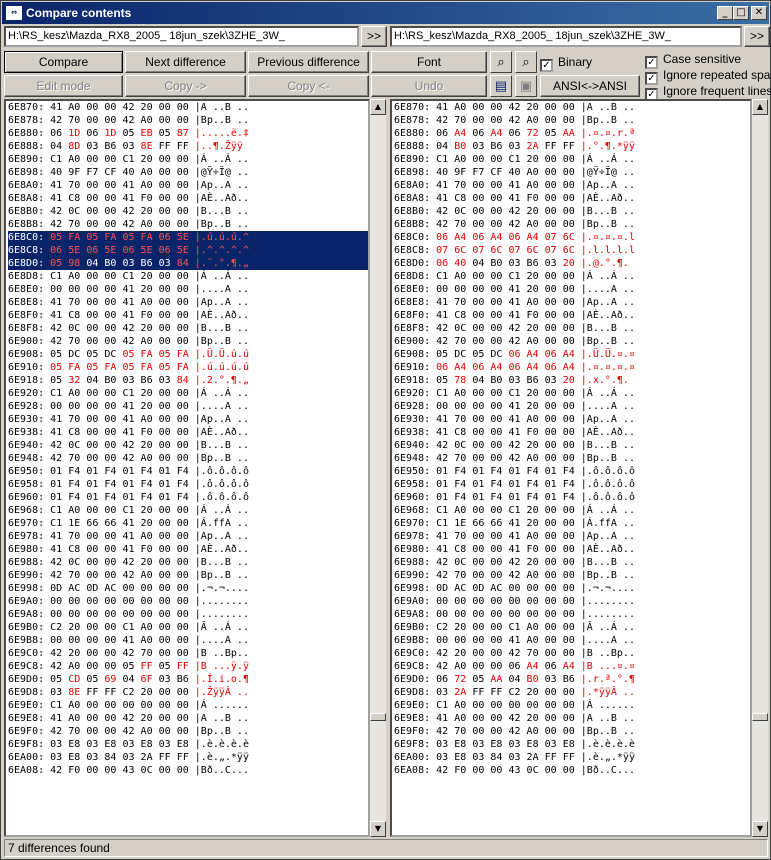  Describe the element at coordinates (188, 666) in the screenshot. I see `hex-line: 6E9C8: 42 A0 00 00 05 FF 05 FF |B ...ÿ.ÿ` at that location.